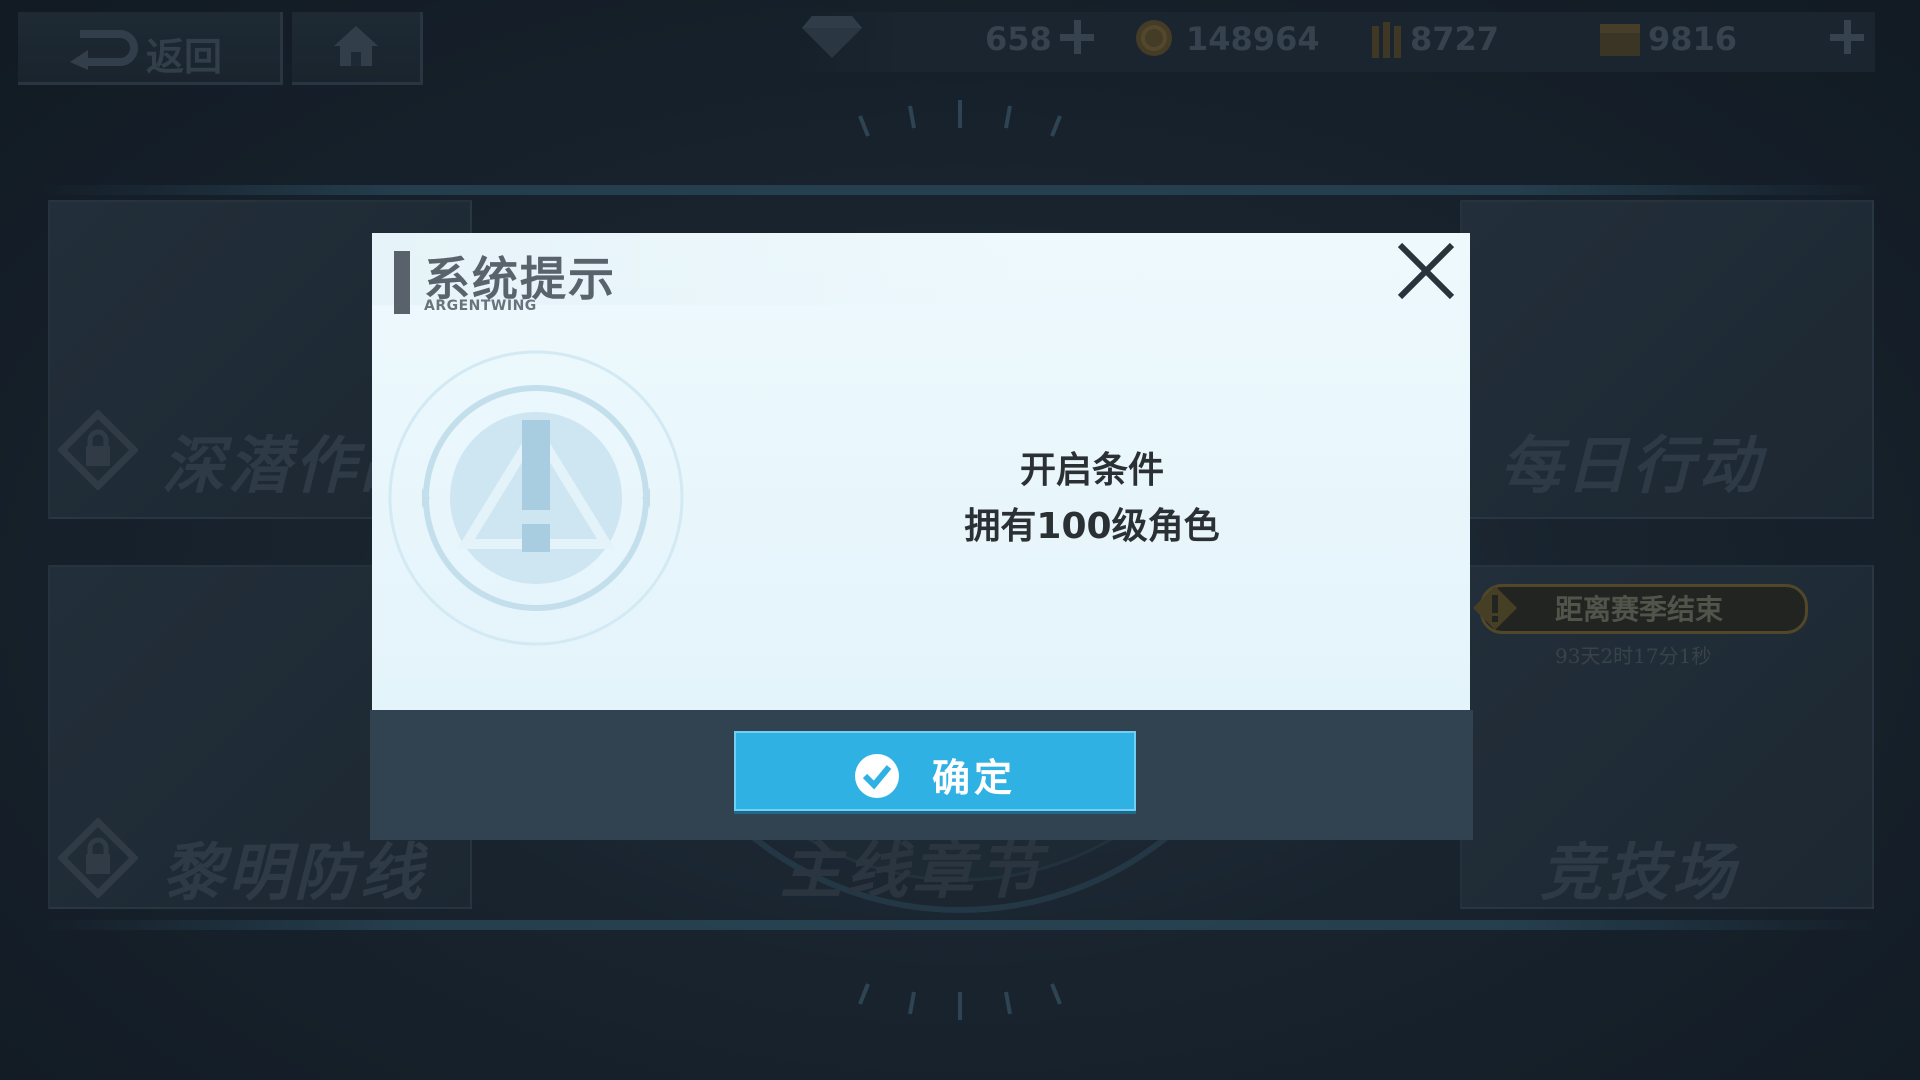 This screenshot has width=1920, height=1080. Describe the element at coordinates (1091, 470) in the screenshot. I see `condition-heading: 开启条件` at that location.